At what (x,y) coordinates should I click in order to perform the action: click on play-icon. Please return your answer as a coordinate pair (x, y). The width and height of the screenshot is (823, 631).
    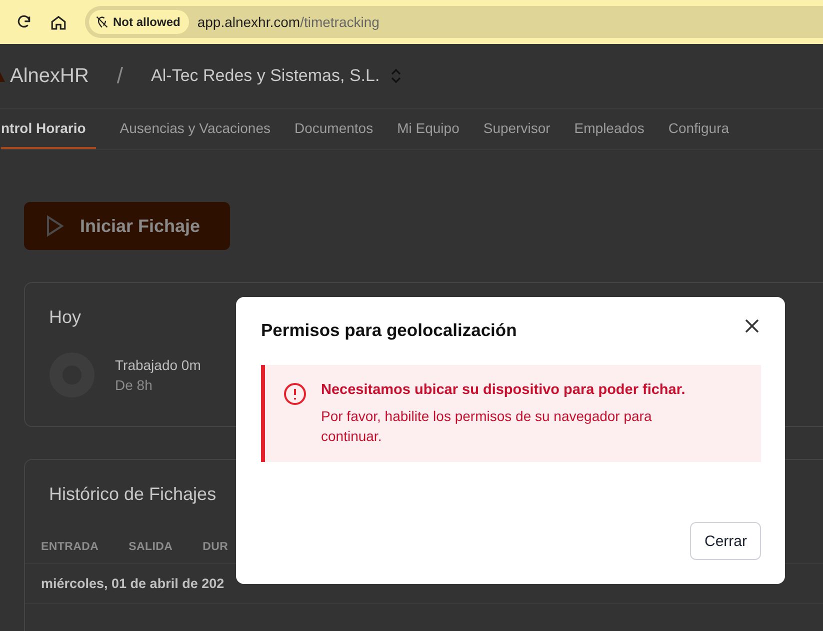
    Looking at the image, I should click on (55, 226).